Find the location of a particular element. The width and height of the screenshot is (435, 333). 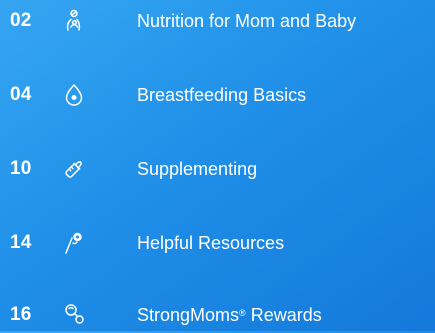

milk-drop-icon is located at coordinates (74, 95).